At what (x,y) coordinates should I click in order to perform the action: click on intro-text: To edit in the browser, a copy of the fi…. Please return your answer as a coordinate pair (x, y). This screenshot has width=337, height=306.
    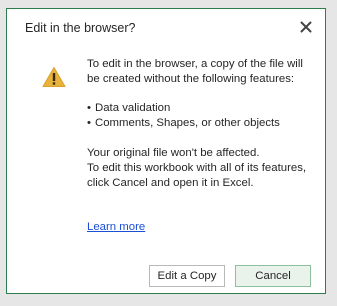
    Looking at the image, I should click on (195, 71).